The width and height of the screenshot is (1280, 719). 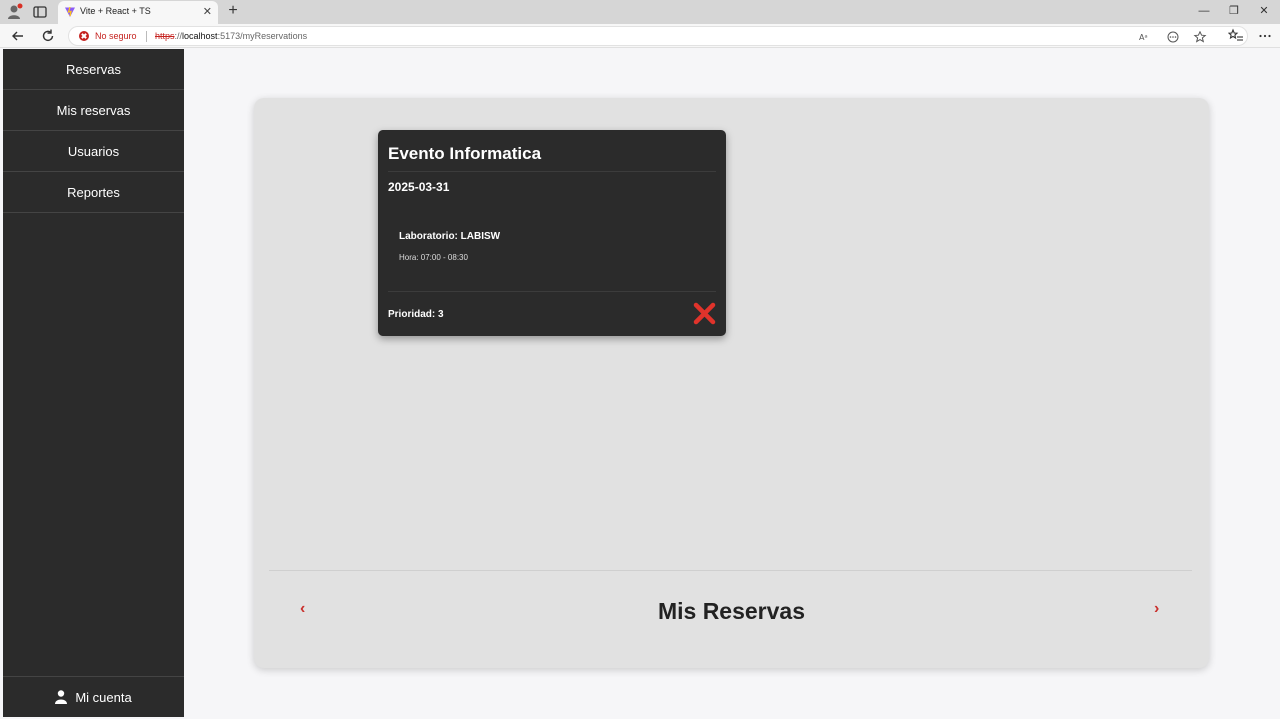 I want to click on sidebar-item-mis-reservas: Mis reservas, so click(x=93, y=110).